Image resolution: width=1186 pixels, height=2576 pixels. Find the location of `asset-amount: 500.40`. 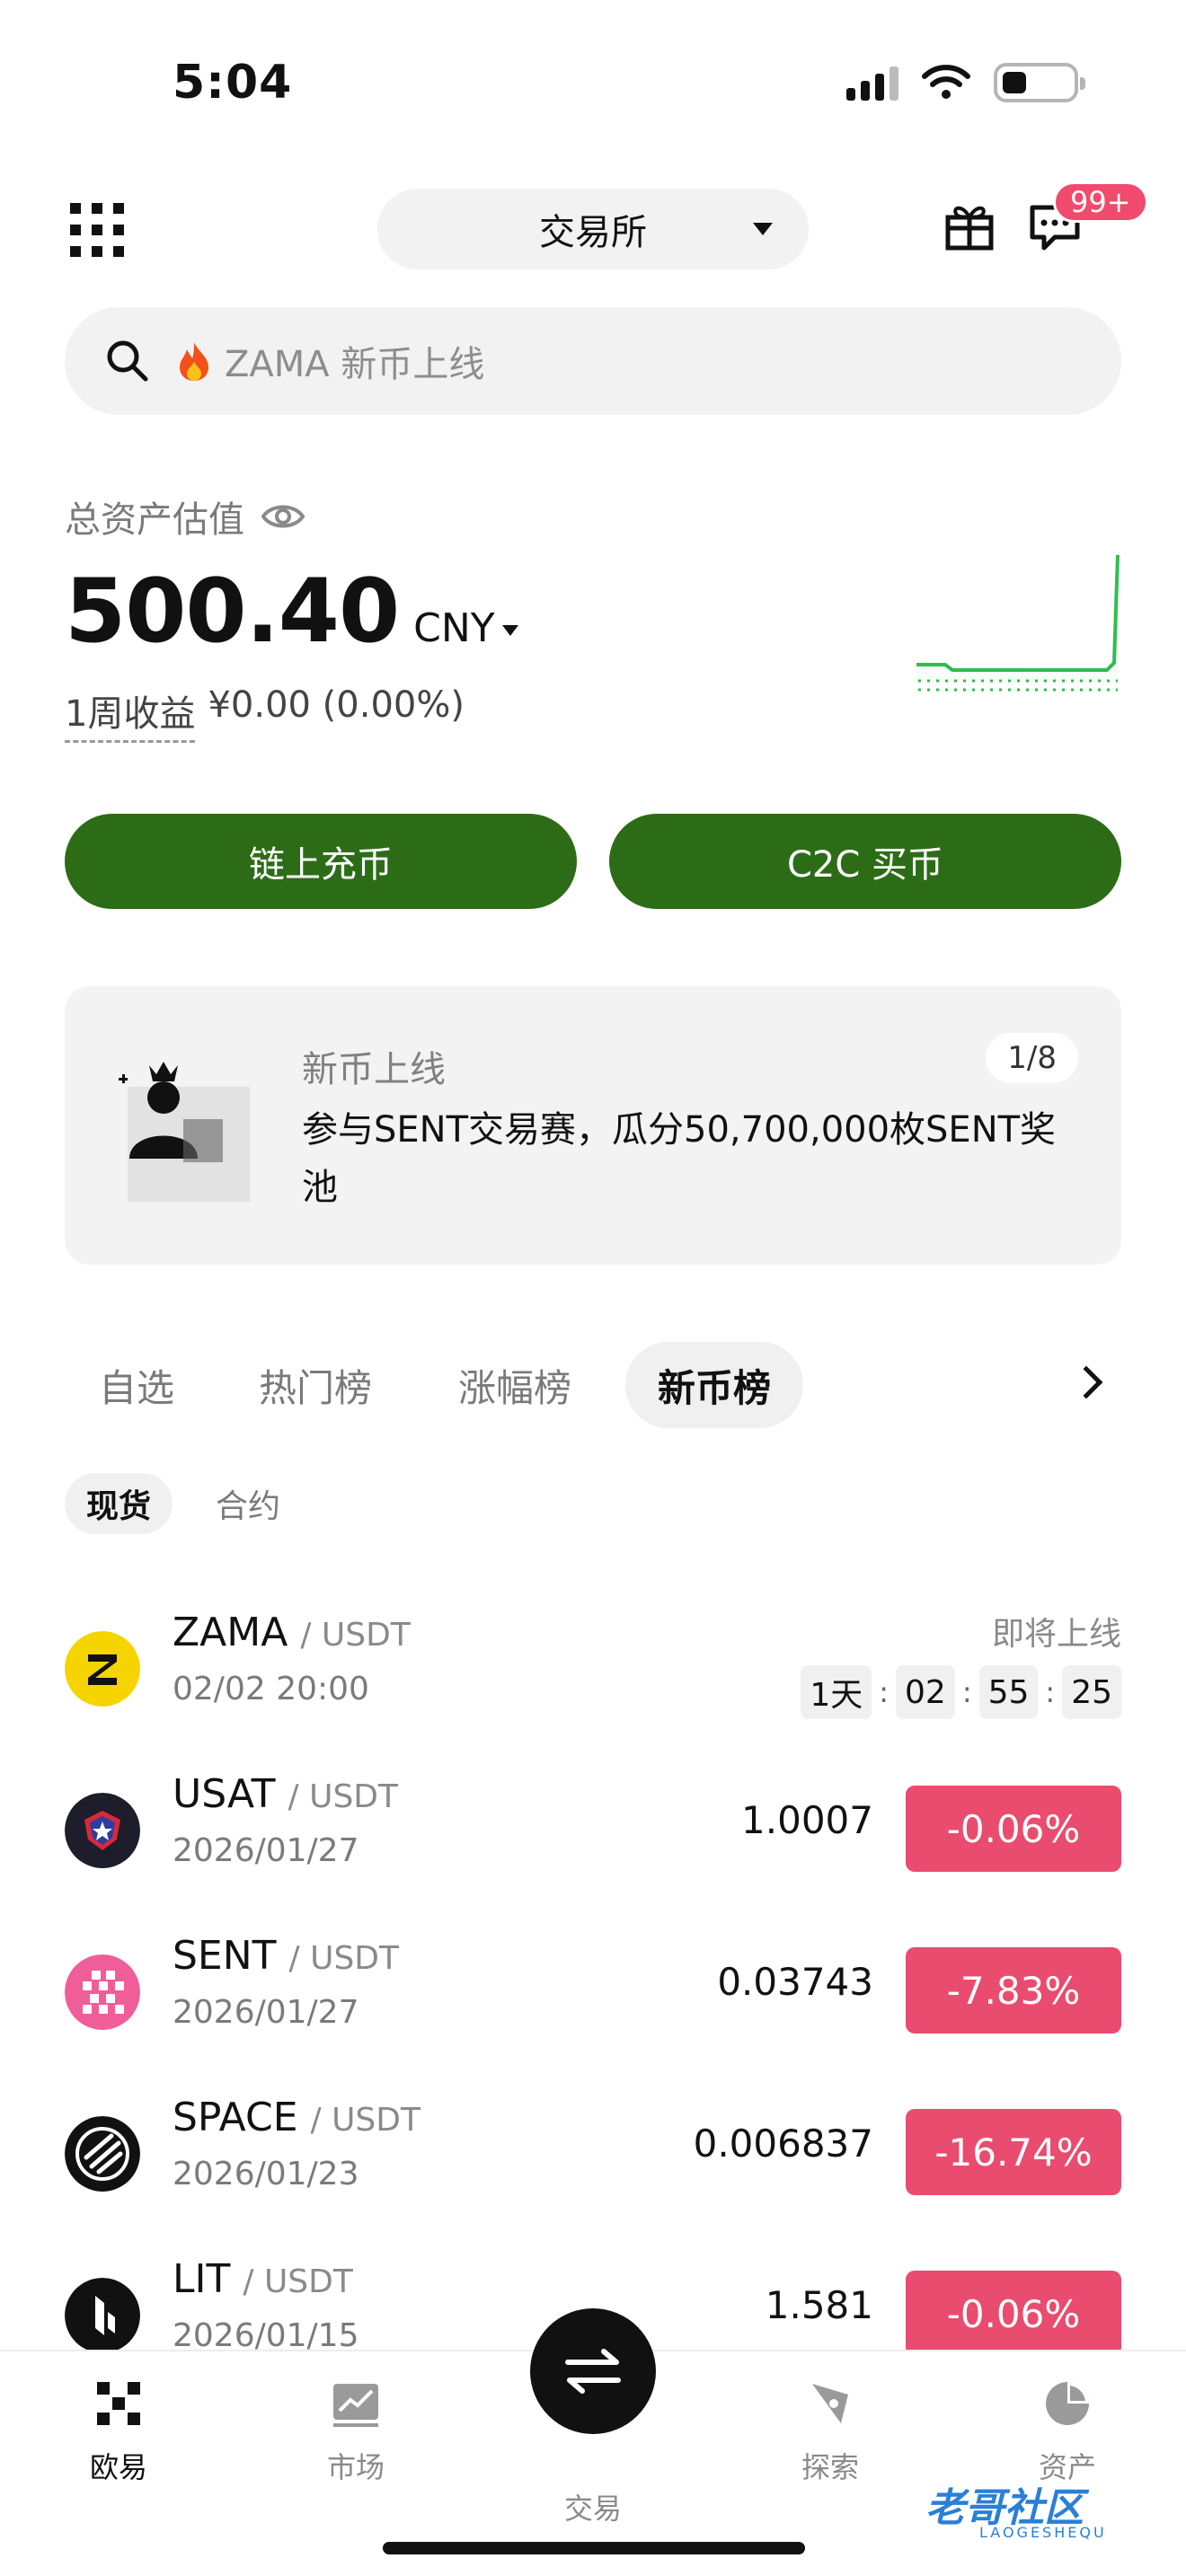

asset-amount: 500.40 is located at coordinates (232, 611).